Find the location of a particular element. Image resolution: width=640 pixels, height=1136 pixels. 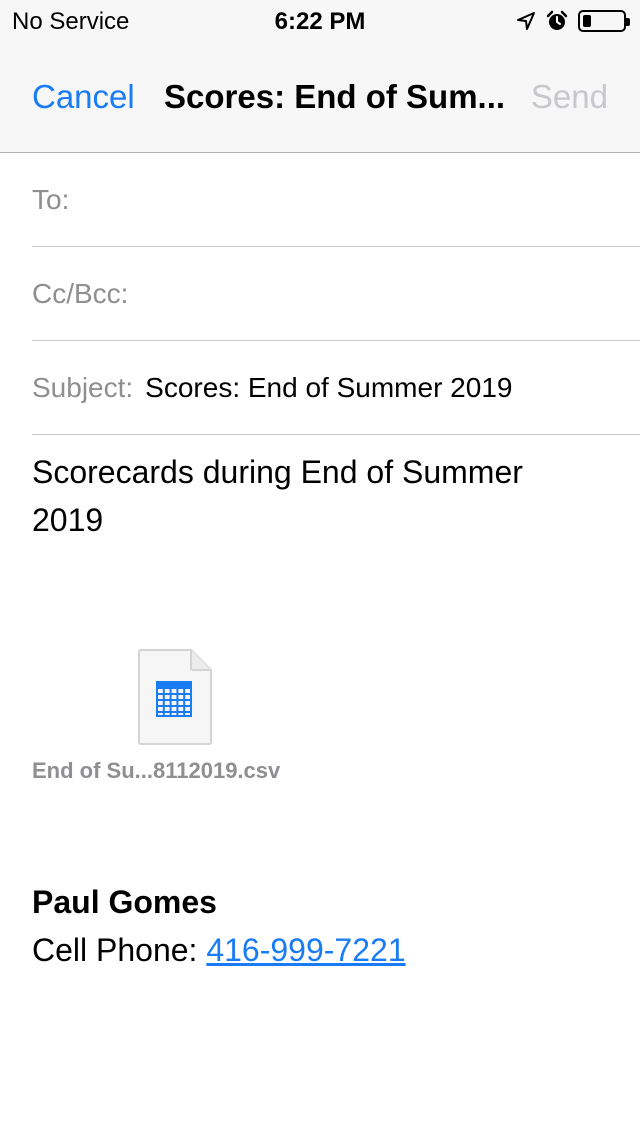

signature-phone: Cell Phone: 416-999-7221 is located at coordinates (219, 950).